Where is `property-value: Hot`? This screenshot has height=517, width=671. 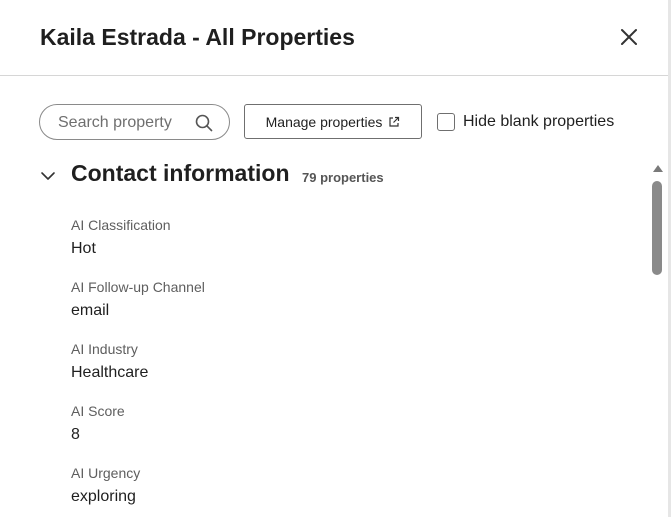 property-value: Hot is located at coordinates (83, 248).